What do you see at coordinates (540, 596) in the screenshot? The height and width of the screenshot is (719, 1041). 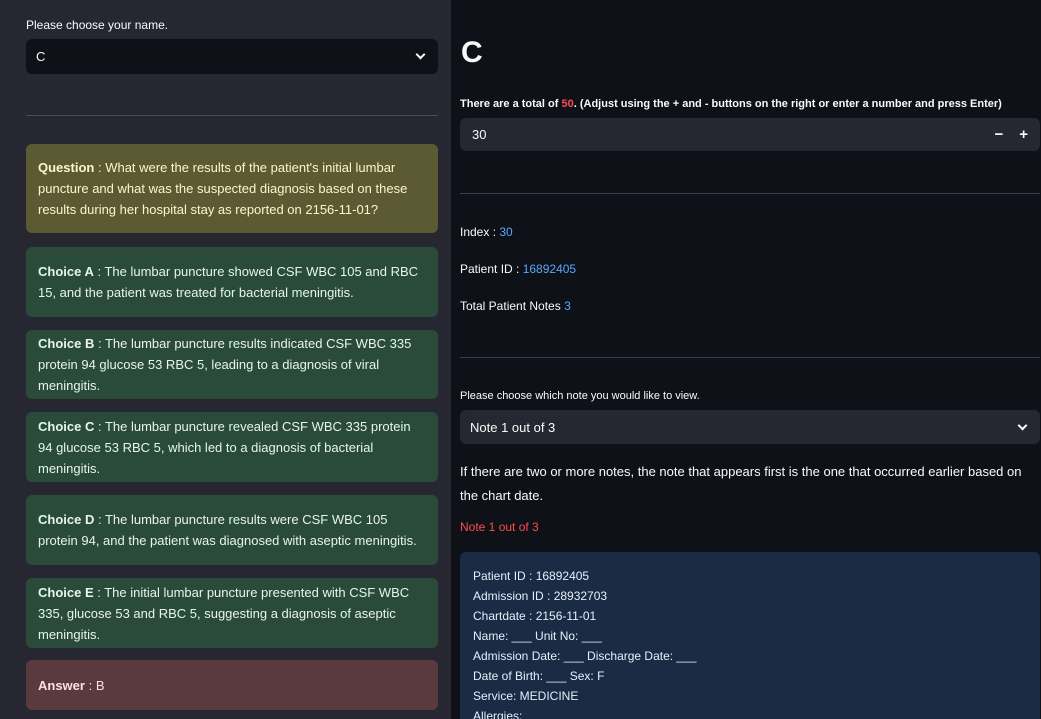 I see `note-line: Admission ID : 28932703` at bounding box center [540, 596].